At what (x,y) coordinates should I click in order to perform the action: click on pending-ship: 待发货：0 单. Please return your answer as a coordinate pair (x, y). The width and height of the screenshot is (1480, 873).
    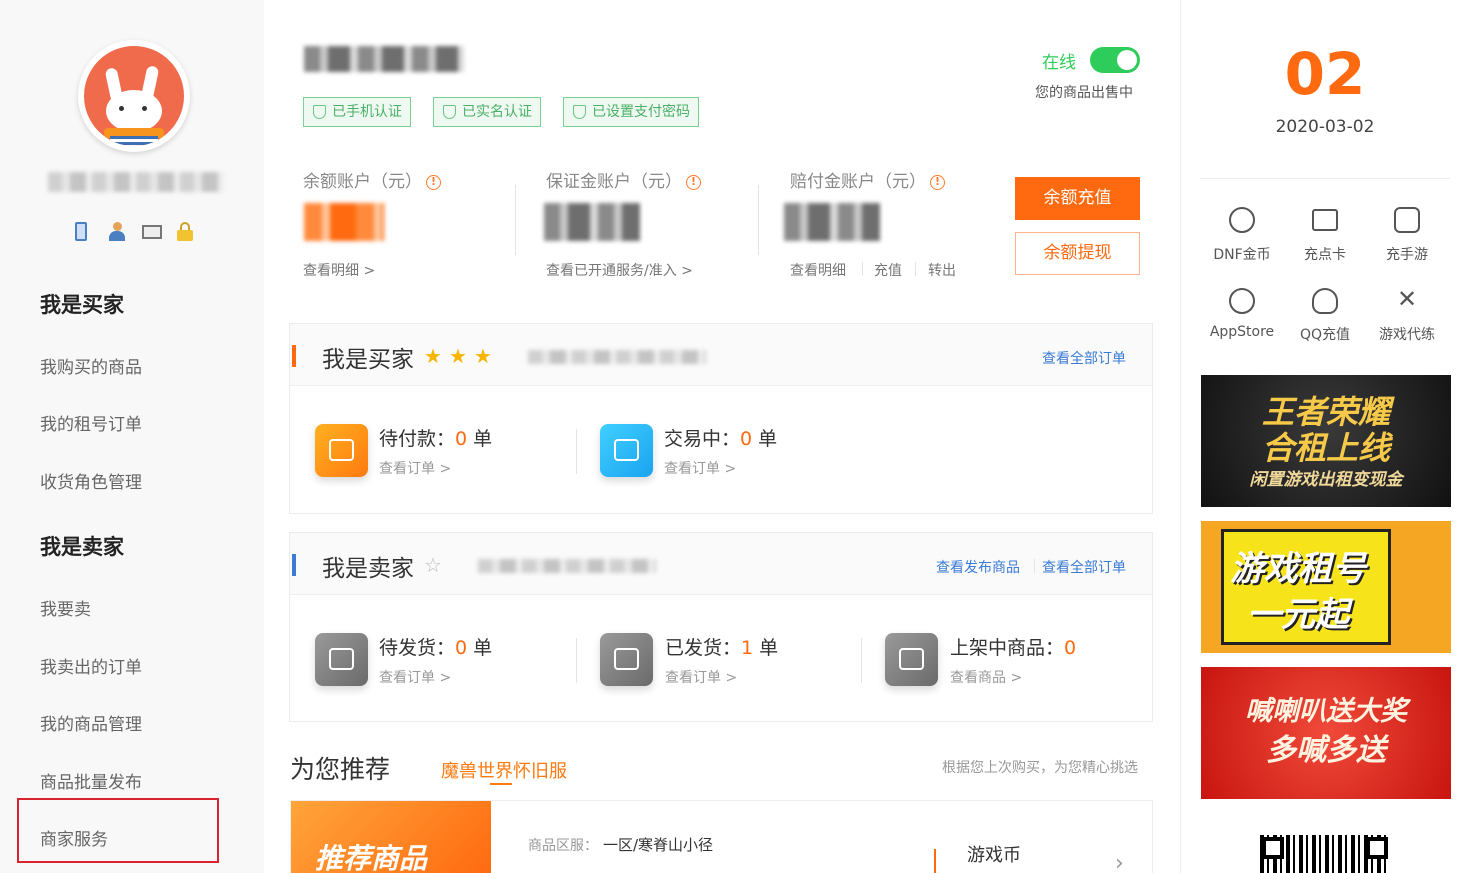
    Looking at the image, I should click on (436, 648).